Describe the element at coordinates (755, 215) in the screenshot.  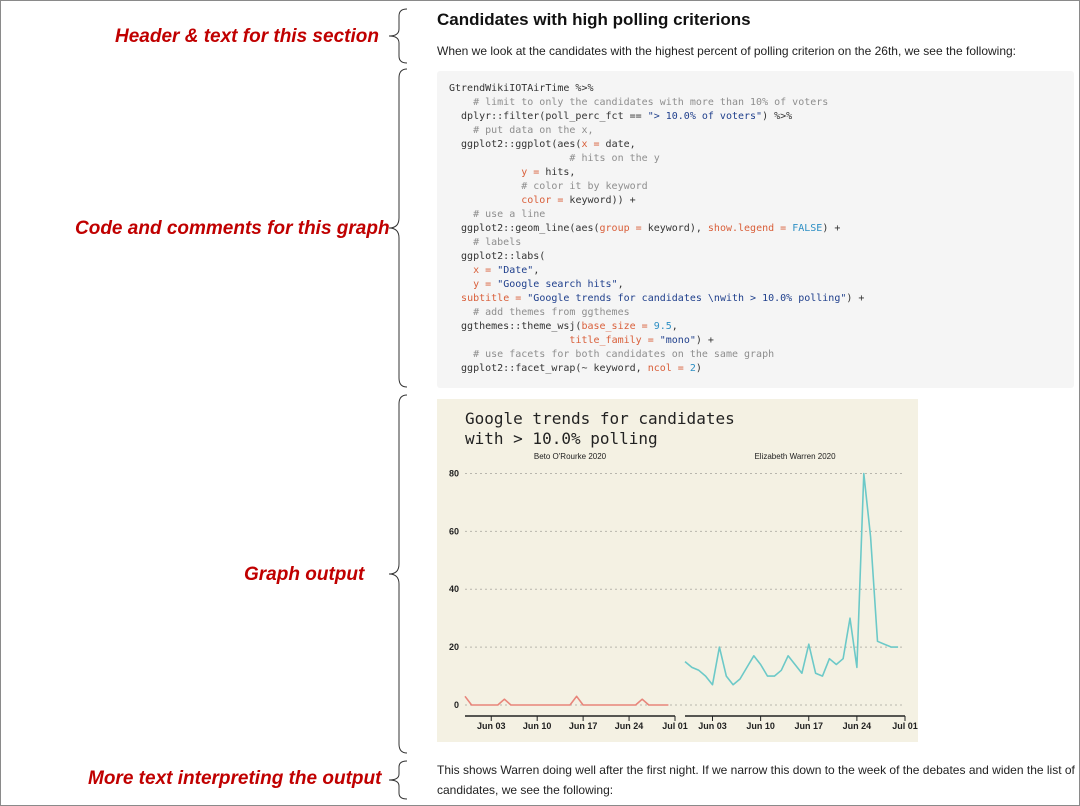
I see `code-line: # use a line` at that location.